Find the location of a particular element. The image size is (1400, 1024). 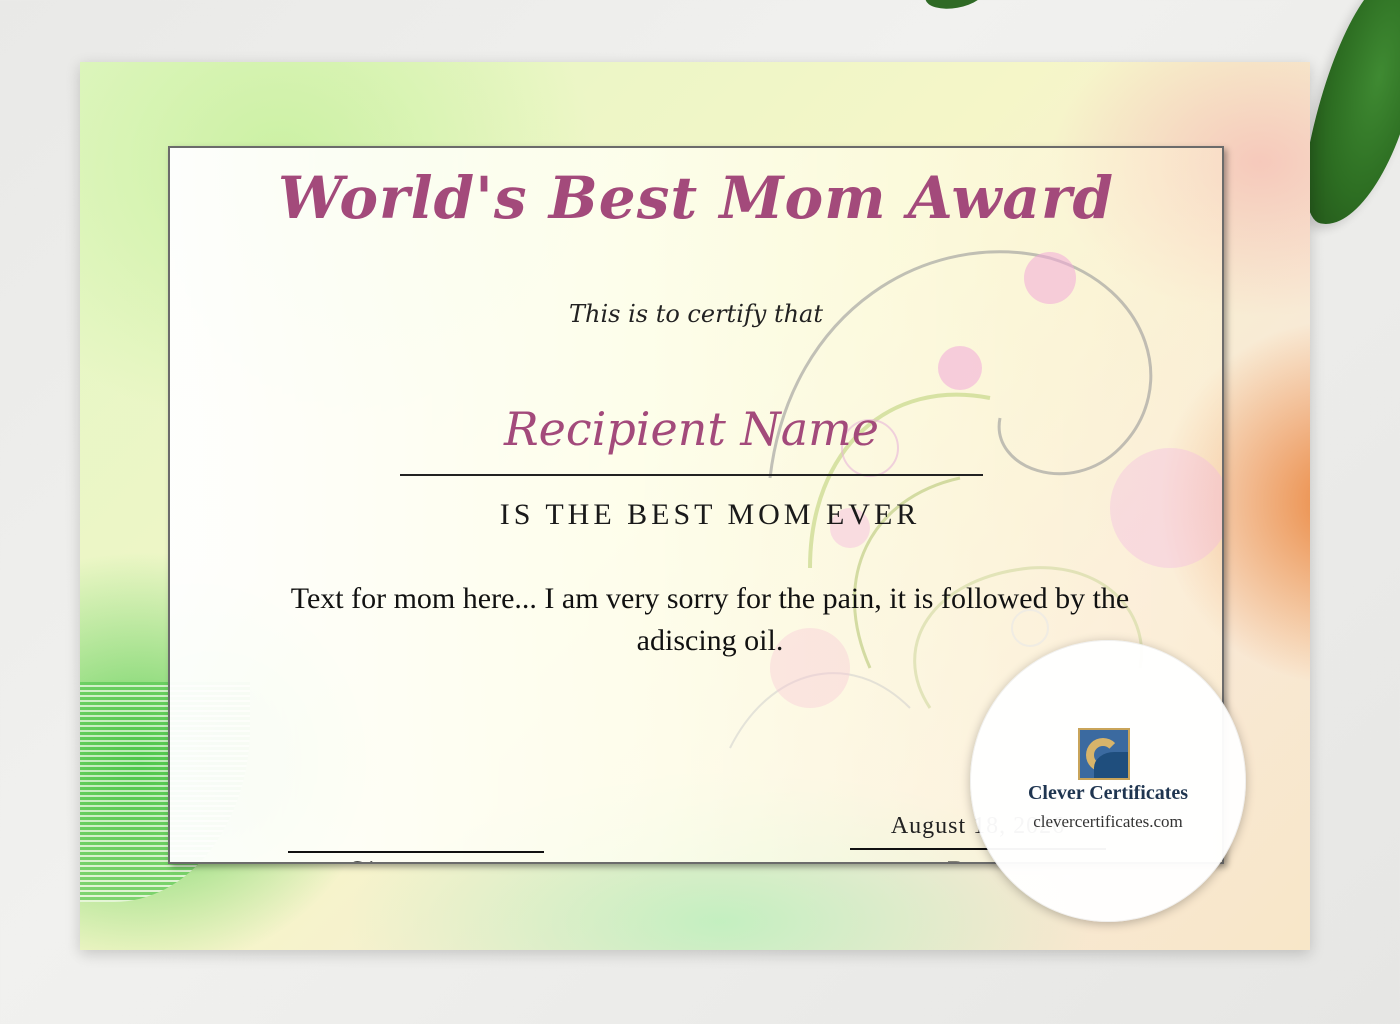

leaf-decoration is located at coordinates (955, 6).